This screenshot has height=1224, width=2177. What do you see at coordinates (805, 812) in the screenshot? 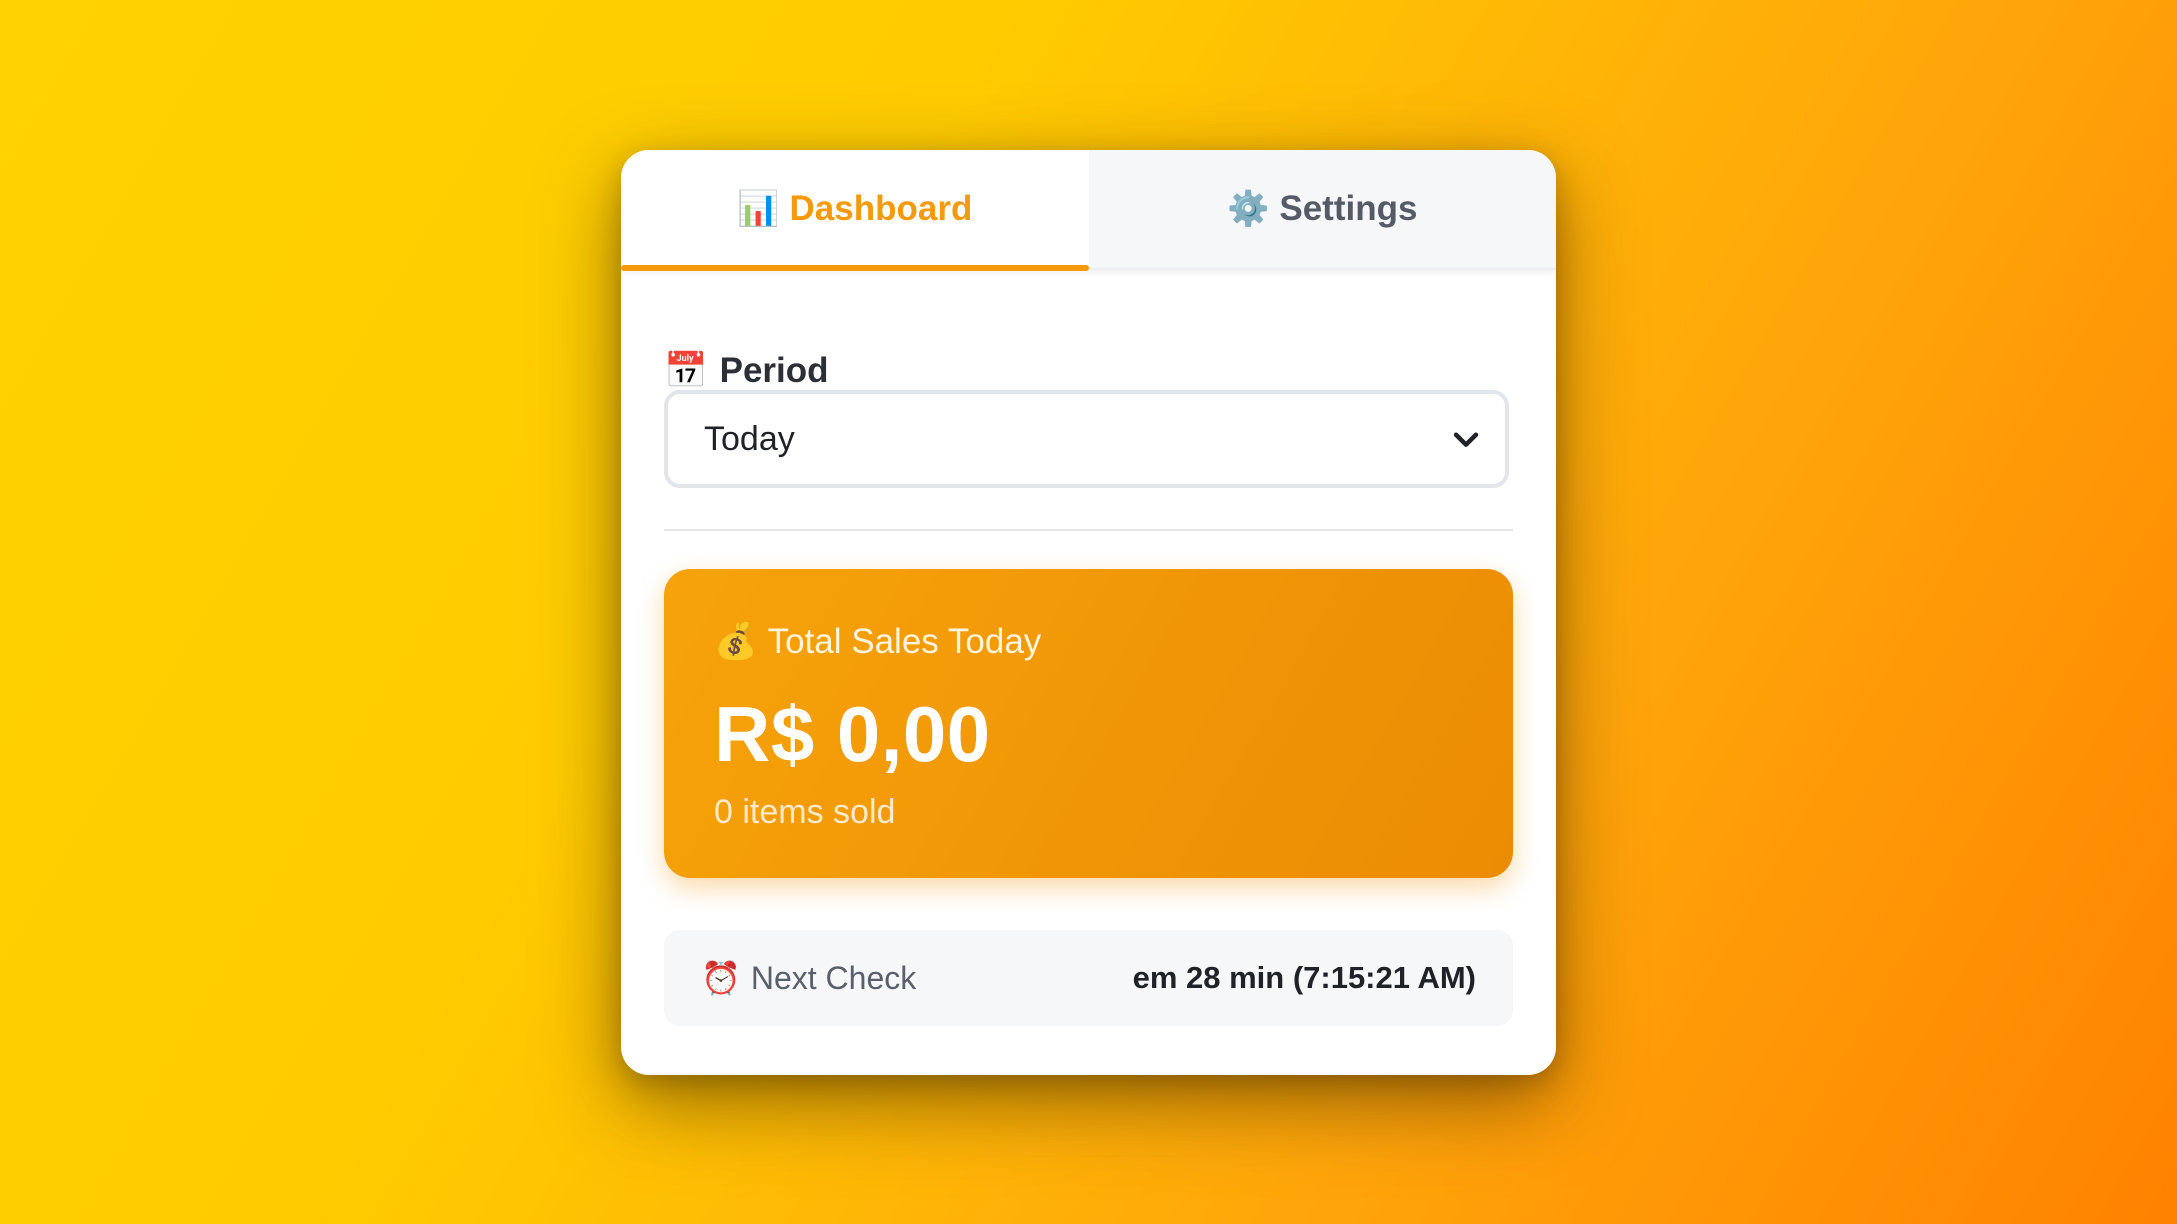
I see `items-sold-count: 0 items sold` at bounding box center [805, 812].